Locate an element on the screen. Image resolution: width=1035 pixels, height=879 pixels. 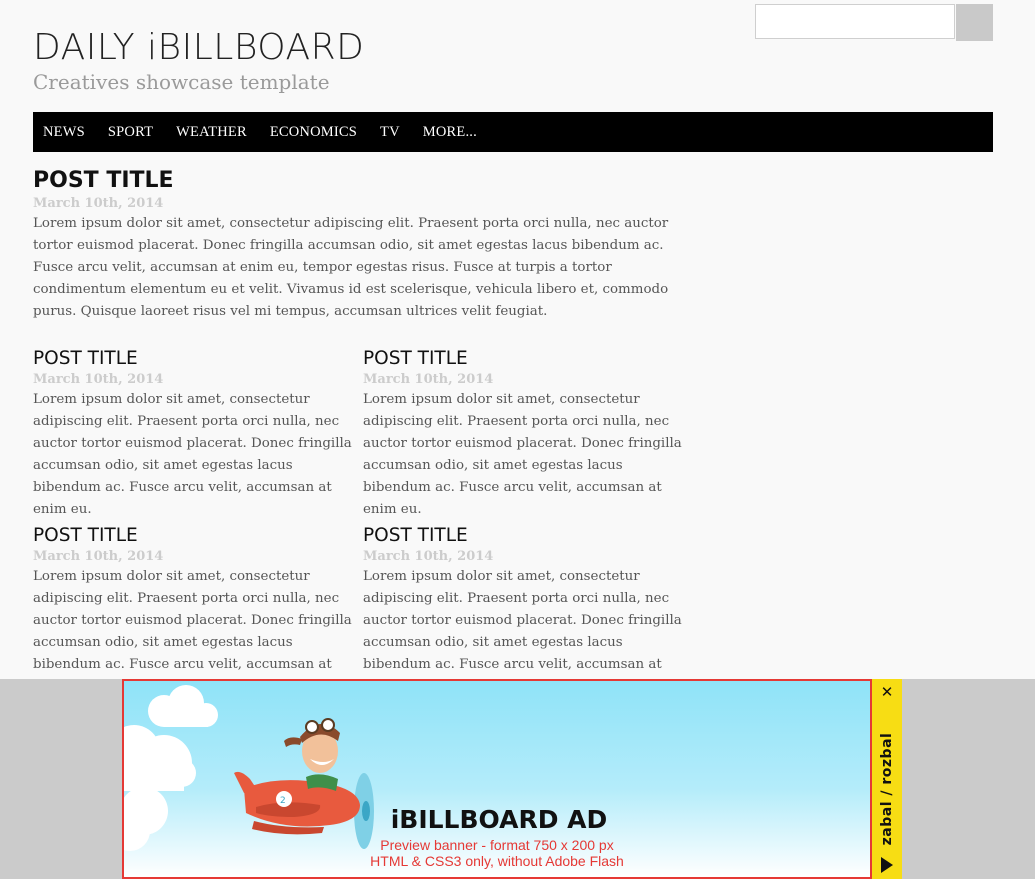
search-input is located at coordinates (855, 21).